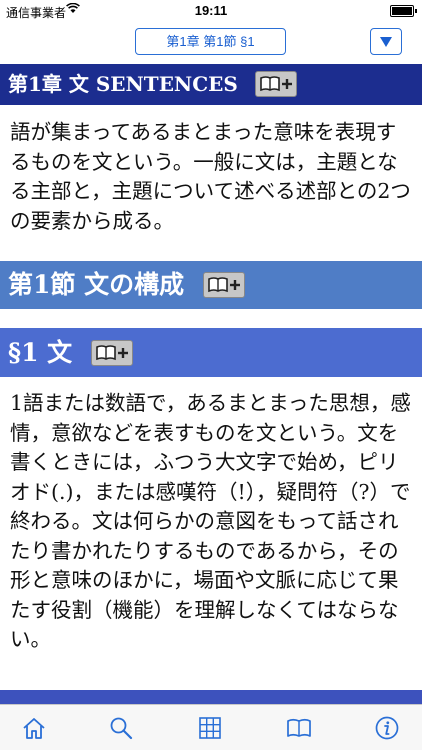 The width and height of the screenshot is (422, 750). I want to click on grid-icon, so click(210, 728).